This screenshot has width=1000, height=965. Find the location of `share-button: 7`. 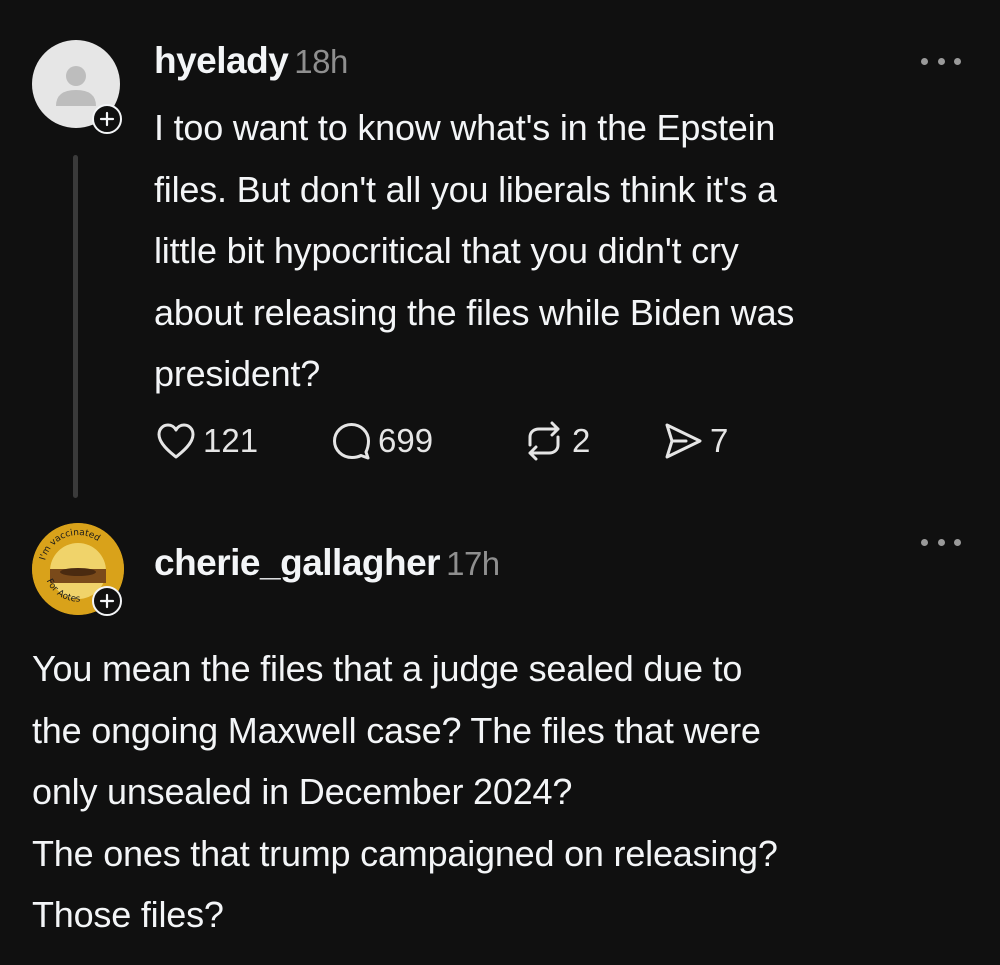

share-button: 7 is located at coordinates (707, 441).